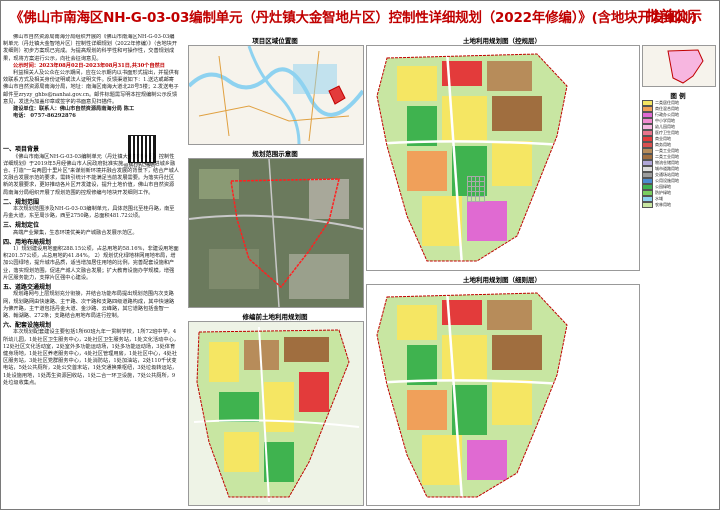  I want to click on legend-label: 公用设施用地, so click(667, 180).